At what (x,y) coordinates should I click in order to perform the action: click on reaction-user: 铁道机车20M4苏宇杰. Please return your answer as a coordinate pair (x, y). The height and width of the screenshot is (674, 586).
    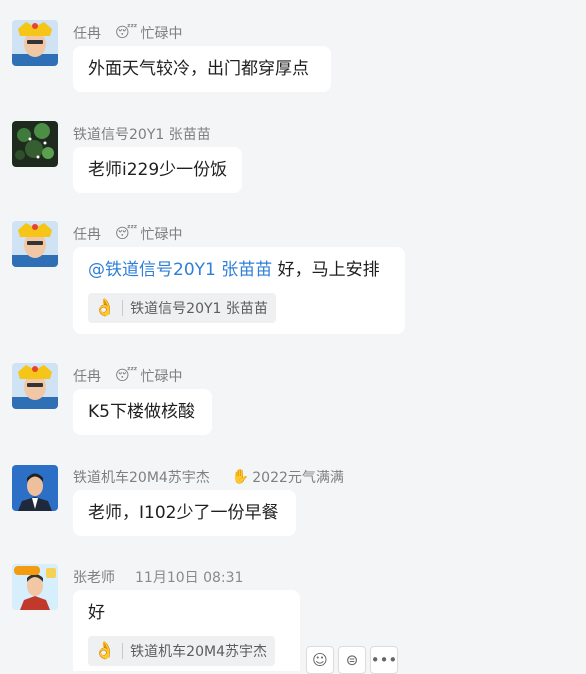
    Looking at the image, I should click on (198, 652).